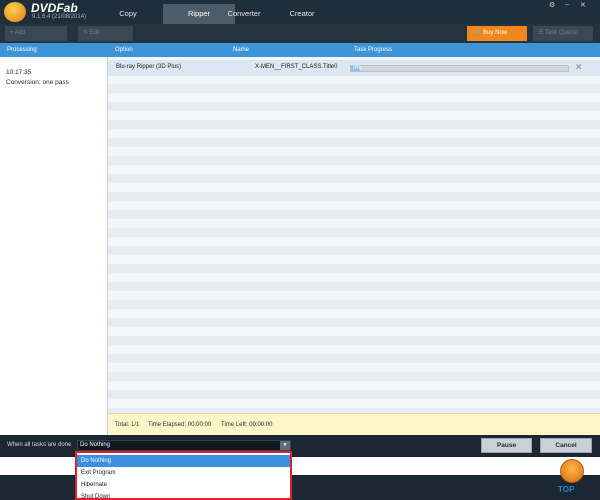 This screenshot has height=500, width=600. I want to click on add-button: + Add, so click(36, 33).